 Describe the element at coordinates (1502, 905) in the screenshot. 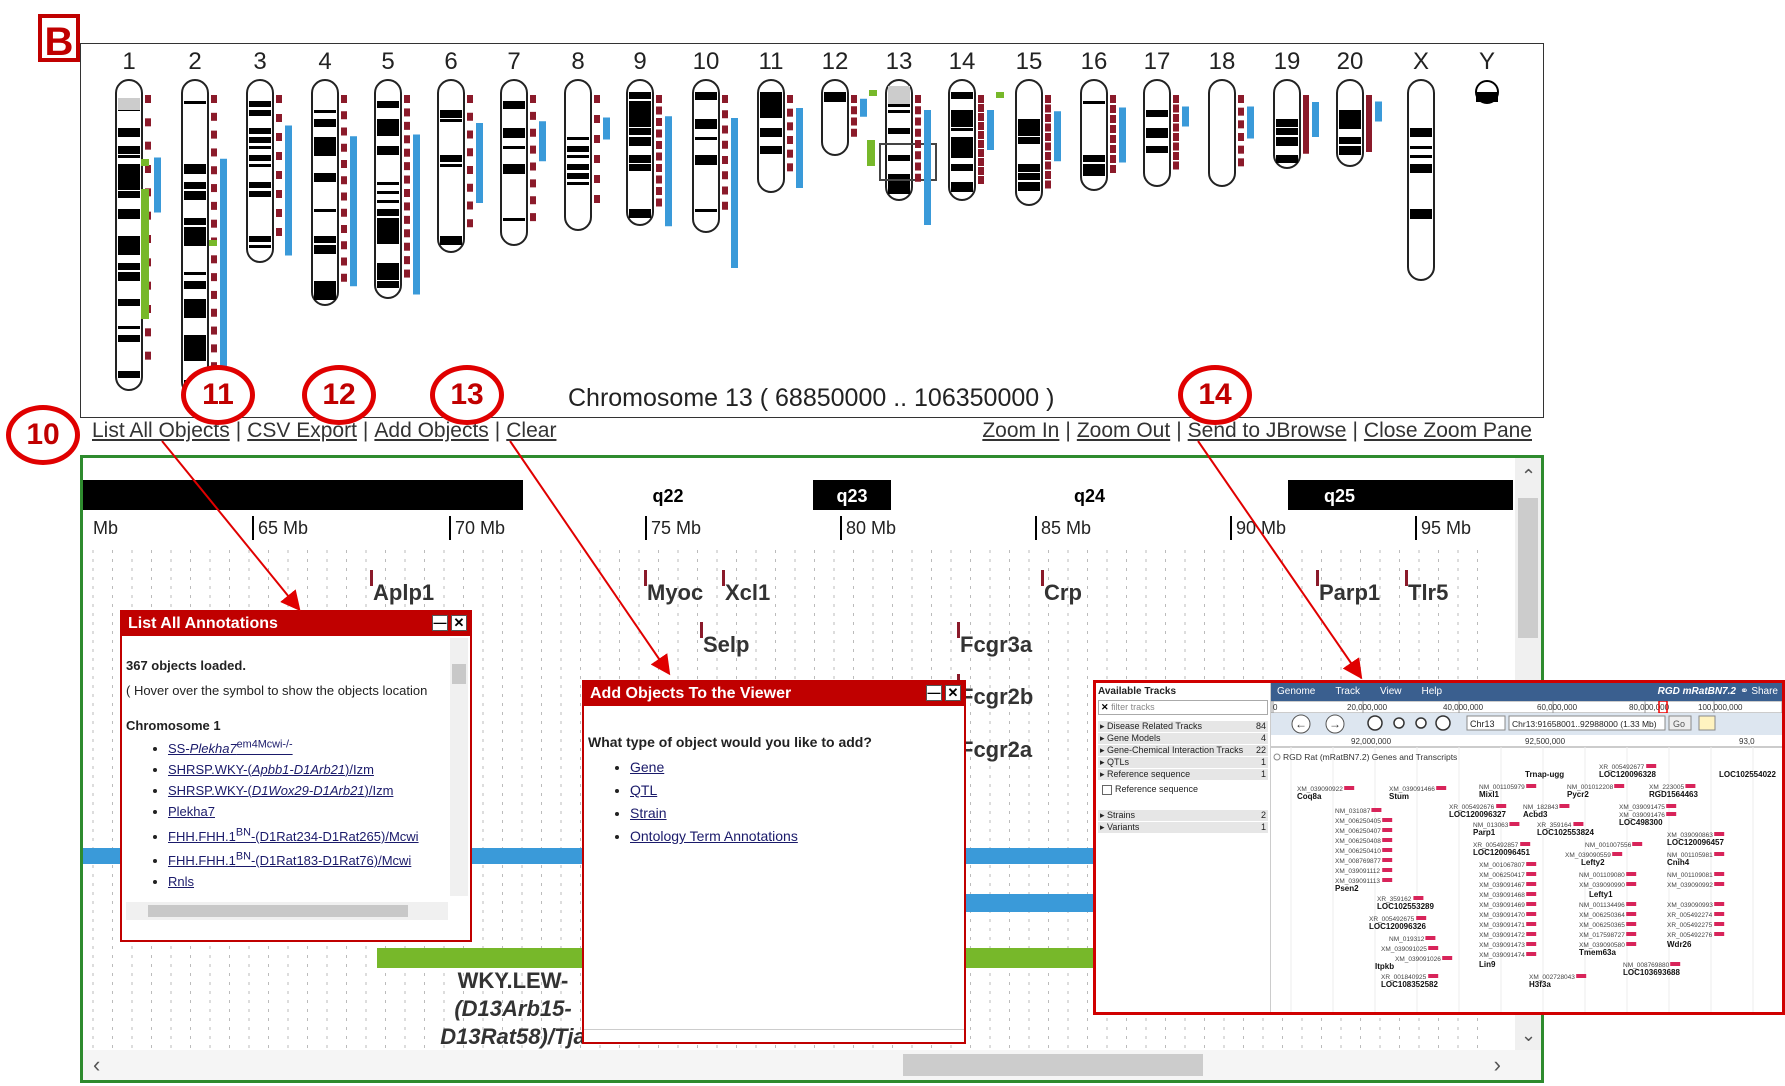

I see `transcript-label: XM_039091469` at that location.